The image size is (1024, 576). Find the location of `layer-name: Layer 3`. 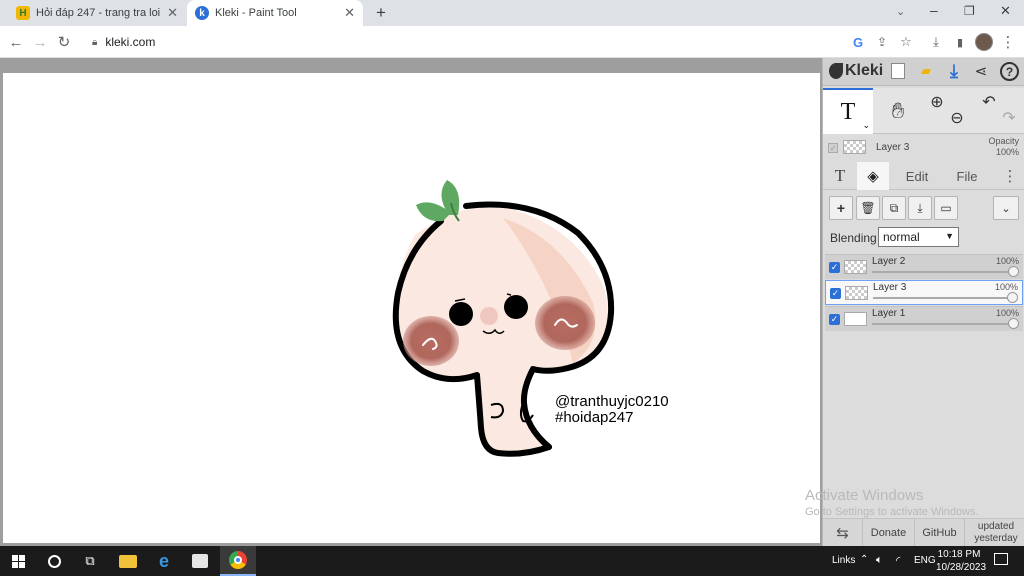

layer-name: Layer 3 is located at coordinates (890, 287).